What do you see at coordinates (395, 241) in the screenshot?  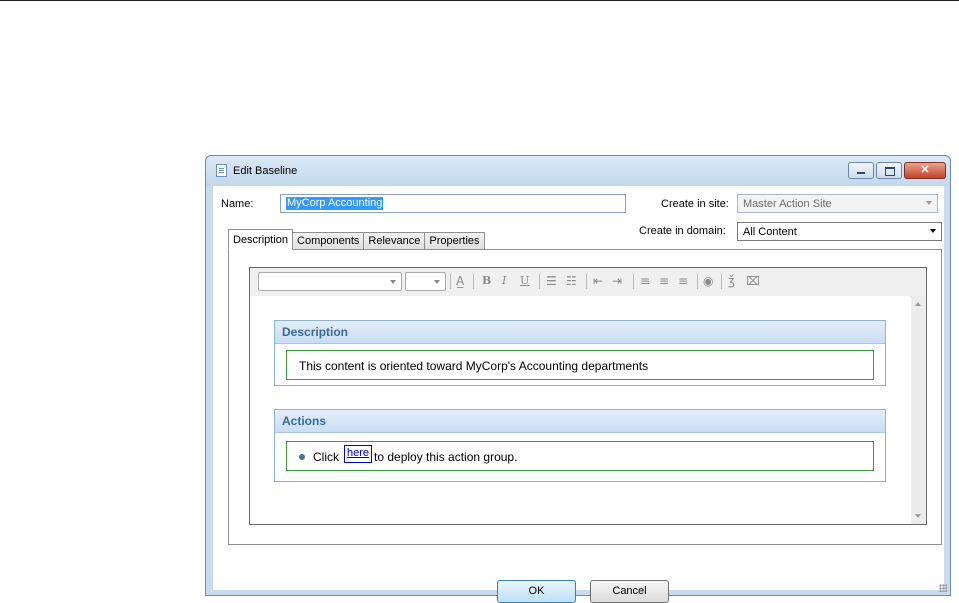 I see `tab-relevance: Relevance` at bounding box center [395, 241].